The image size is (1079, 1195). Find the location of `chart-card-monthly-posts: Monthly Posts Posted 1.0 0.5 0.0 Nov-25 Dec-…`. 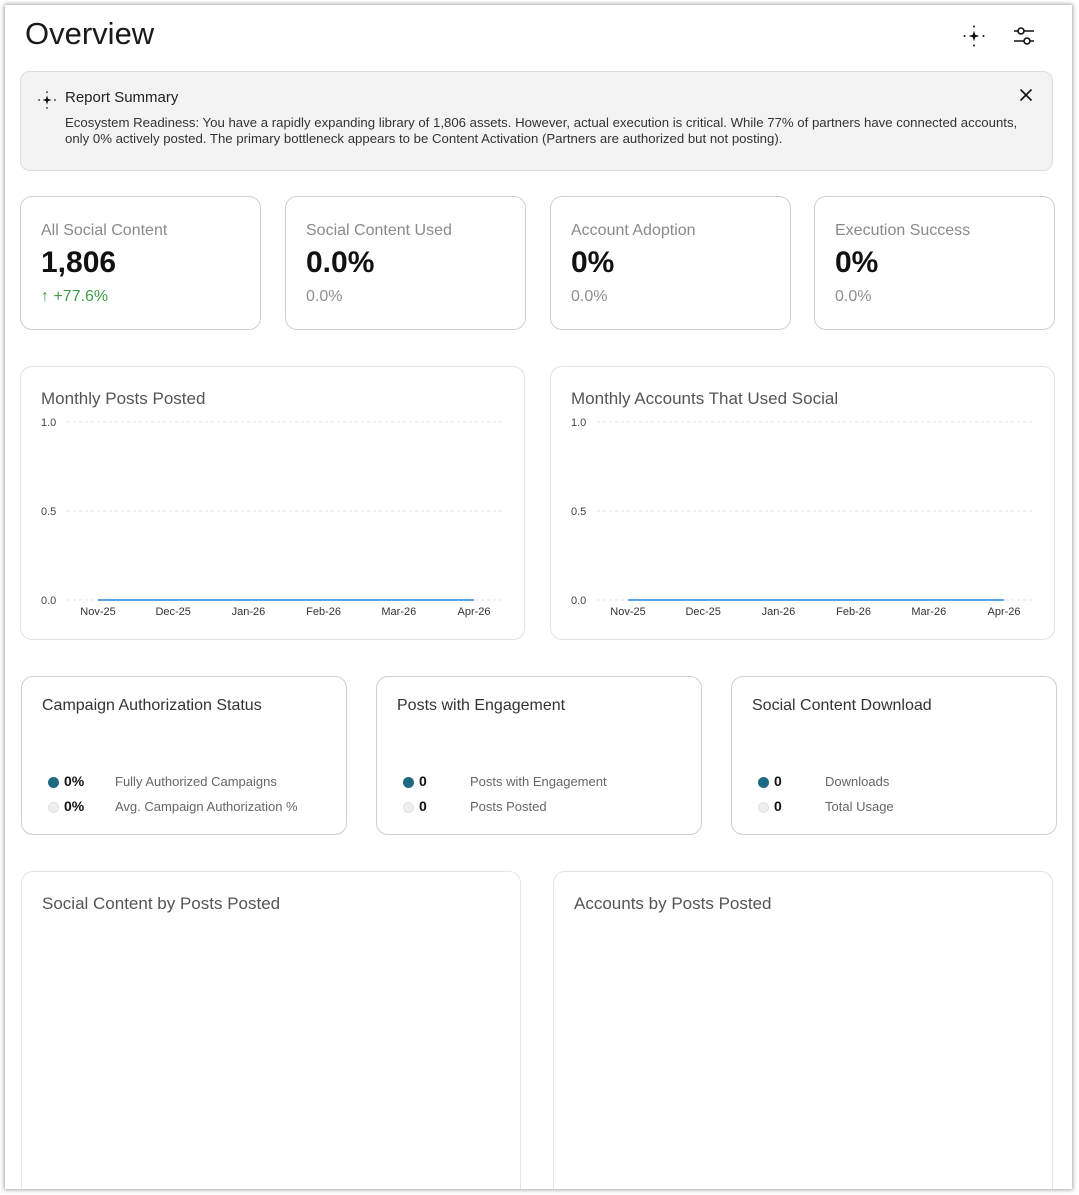

chart-card-monthly-posts: Monthly Posts Posted 1.0 0.5 0.0 Nov-25 Dec-… is located at coordinates (272, 503).